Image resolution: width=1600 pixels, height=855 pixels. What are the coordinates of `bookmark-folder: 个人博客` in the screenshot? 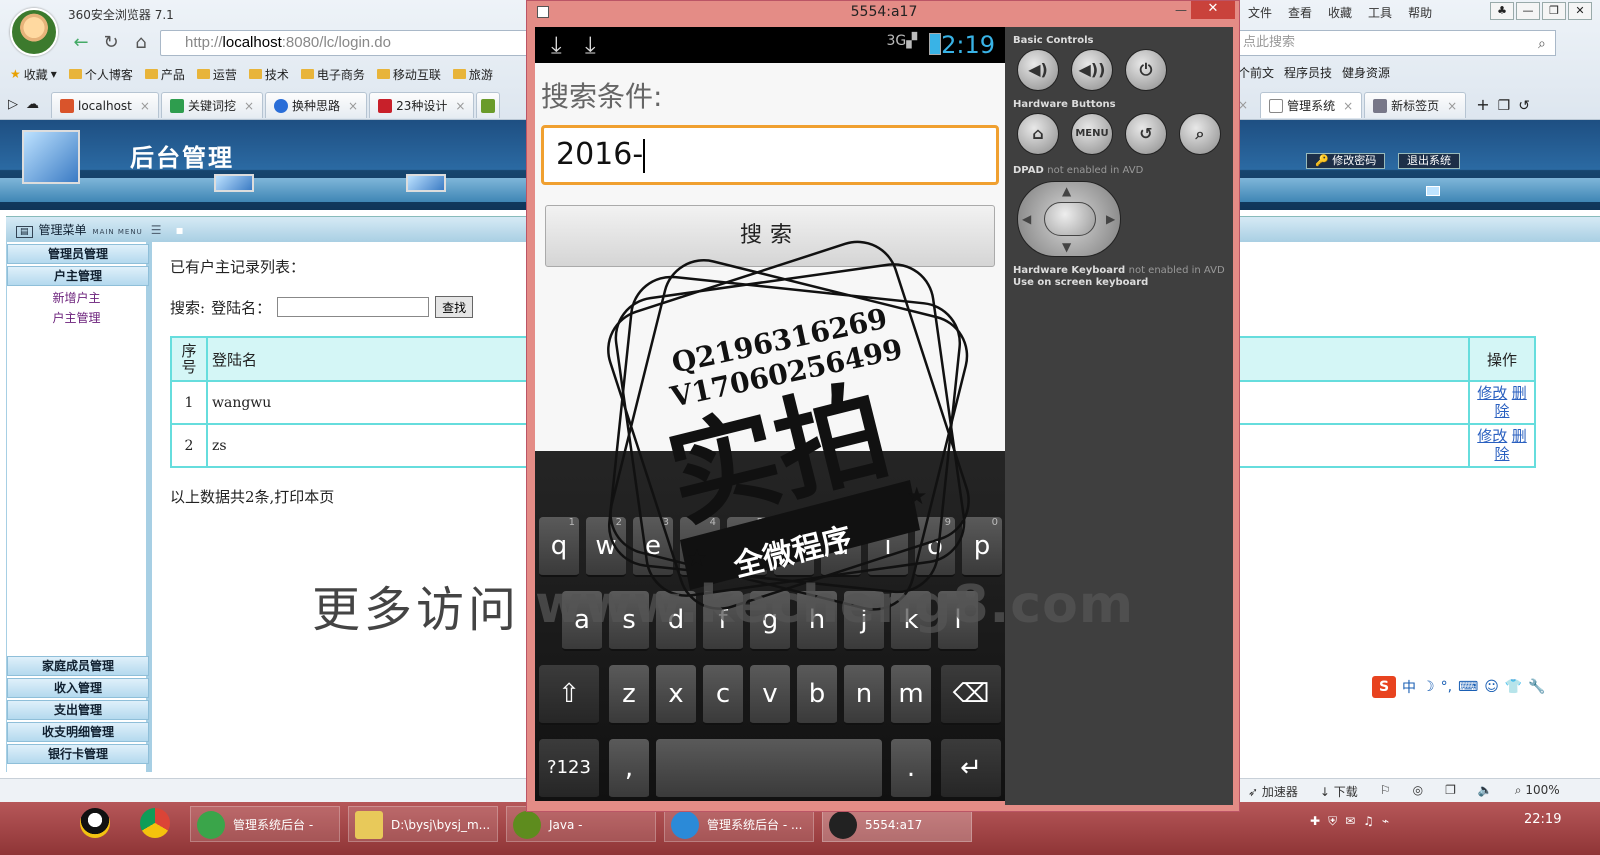 It's located at (100, 74).